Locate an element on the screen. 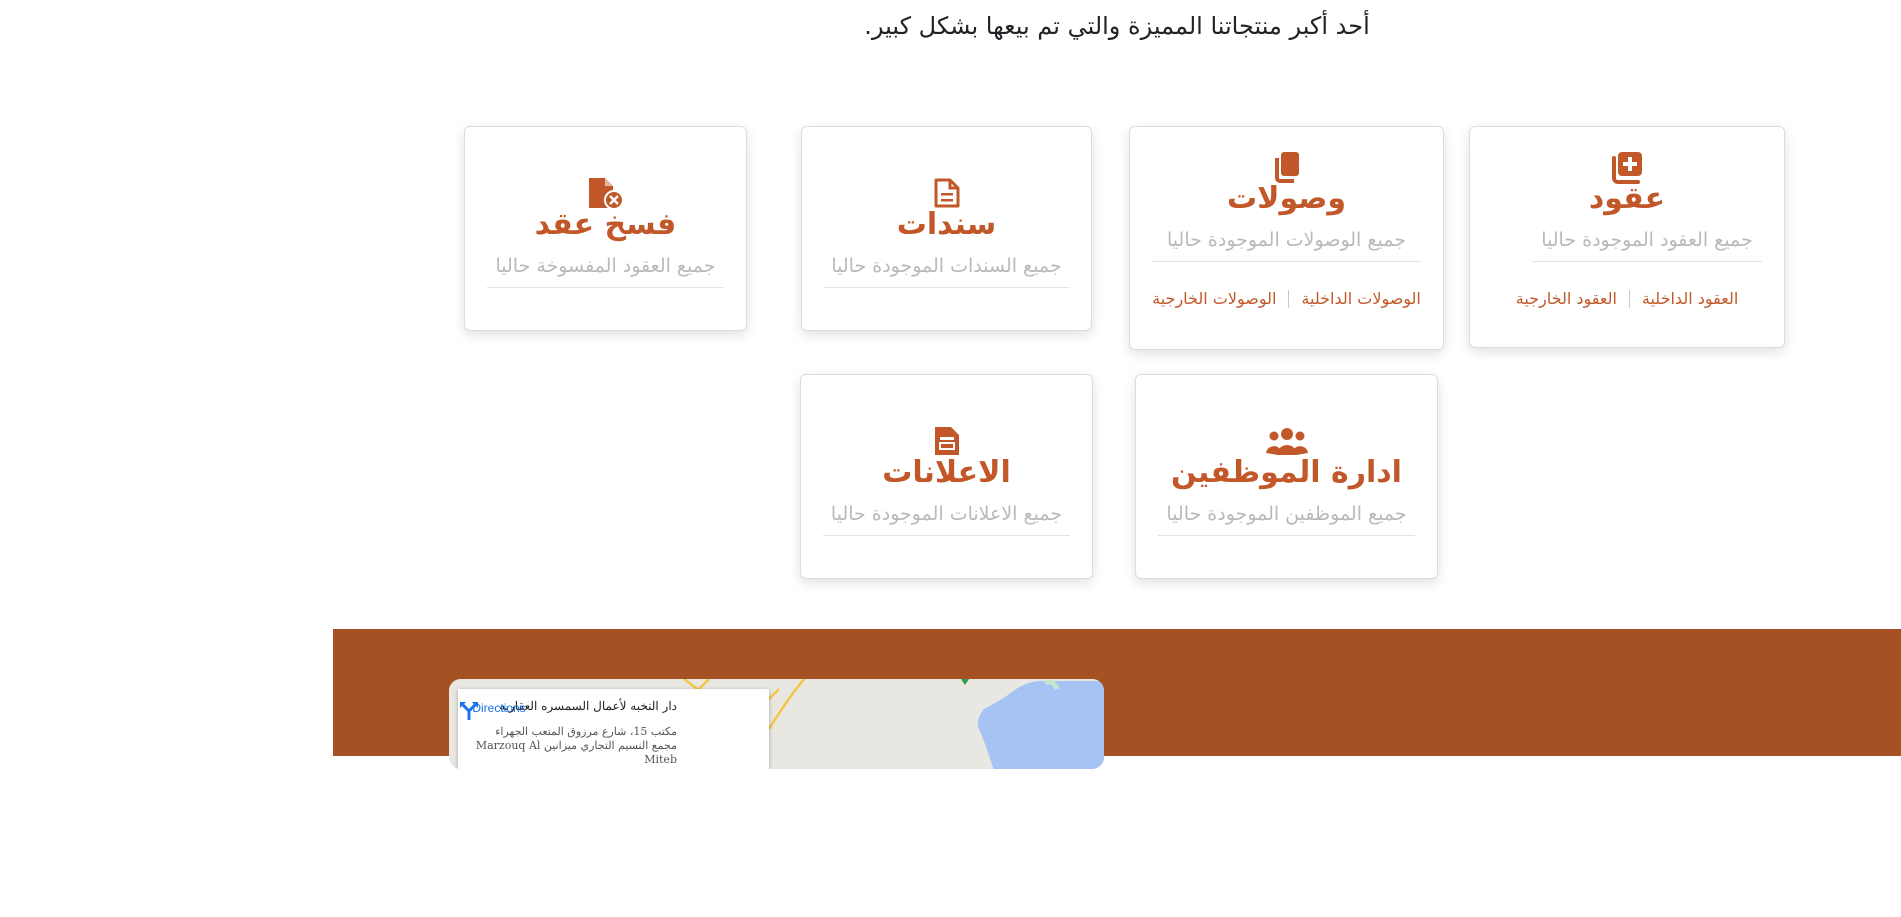  card-bonds: سندات جميع السندات الموجودة حاليا is located at coordinates (946, 228).